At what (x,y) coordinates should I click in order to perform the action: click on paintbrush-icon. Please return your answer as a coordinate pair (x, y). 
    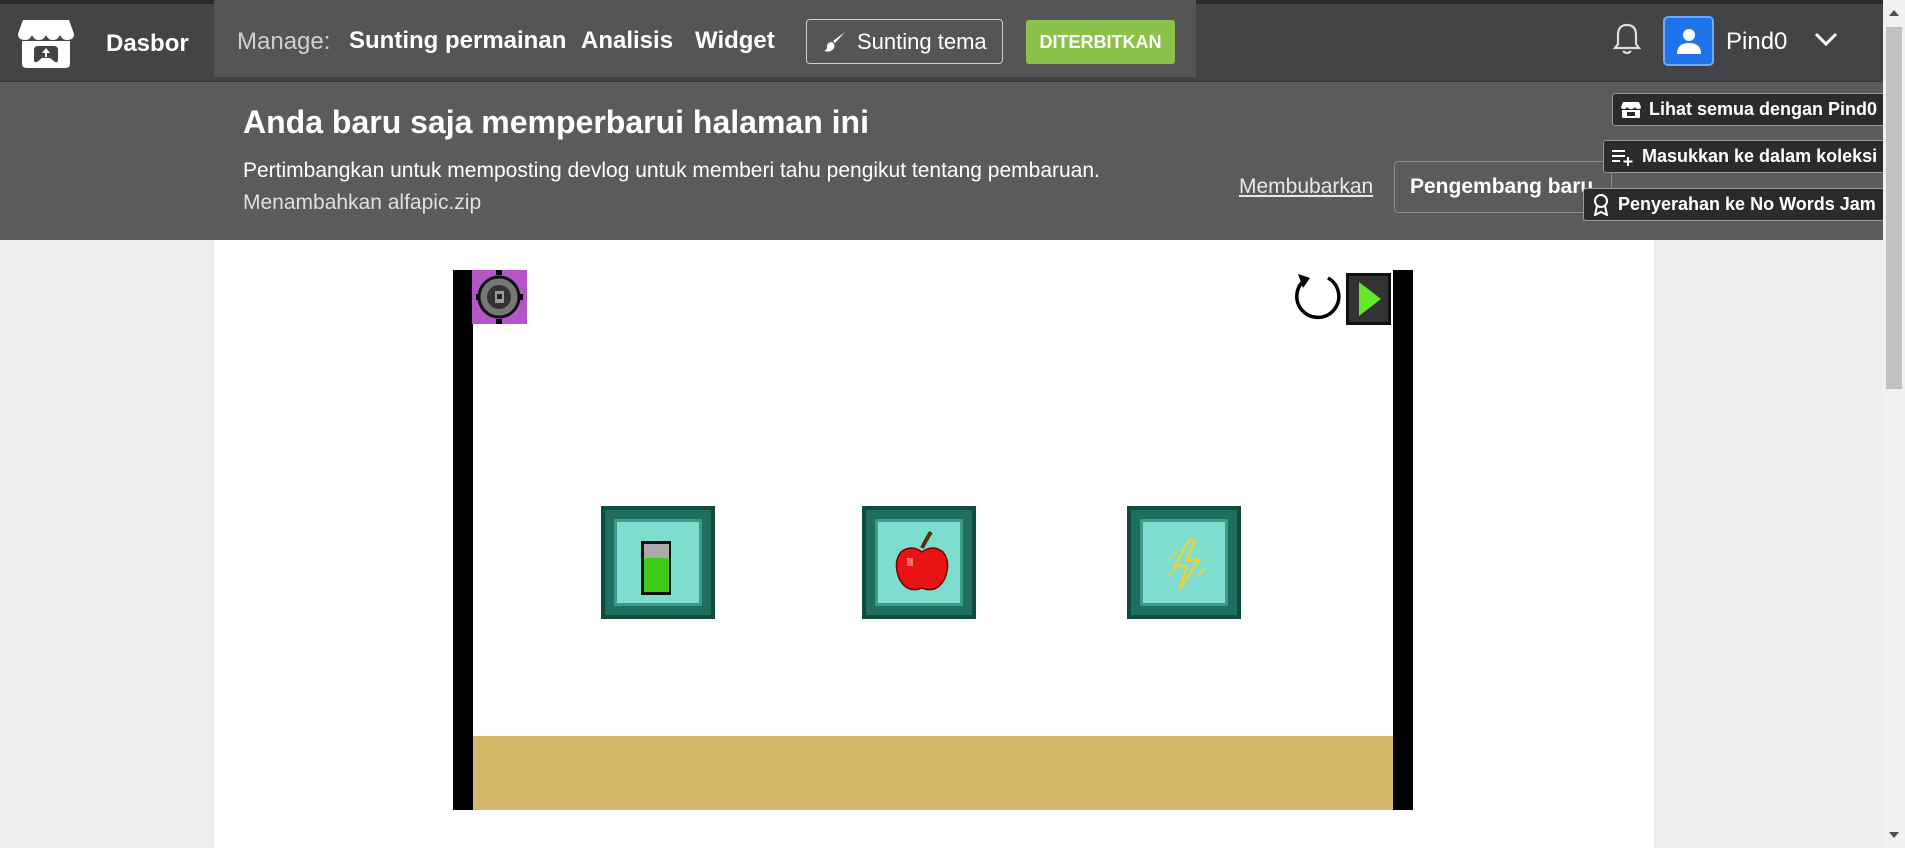
    Looking at the image, I should click on (834, 41).